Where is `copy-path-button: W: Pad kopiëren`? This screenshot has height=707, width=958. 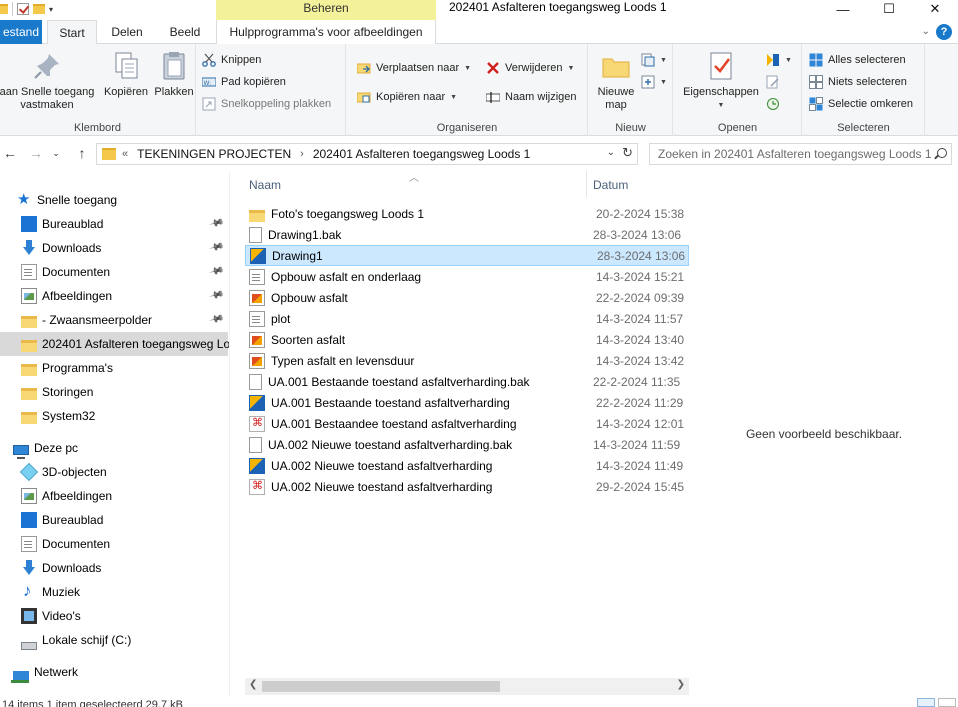
copy-path-button: W: Pad kopiëren is located at coordinates (243, 82).